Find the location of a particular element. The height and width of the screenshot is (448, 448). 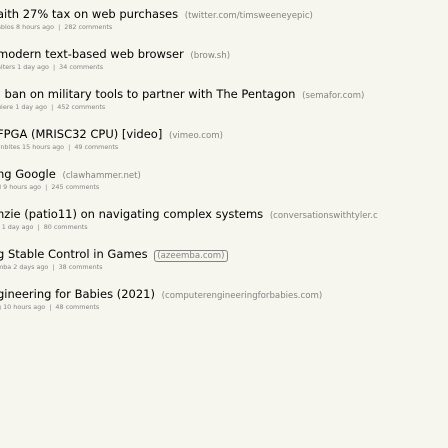

story-site-link: (vimeo.com) is located at coordinates (196, 136).